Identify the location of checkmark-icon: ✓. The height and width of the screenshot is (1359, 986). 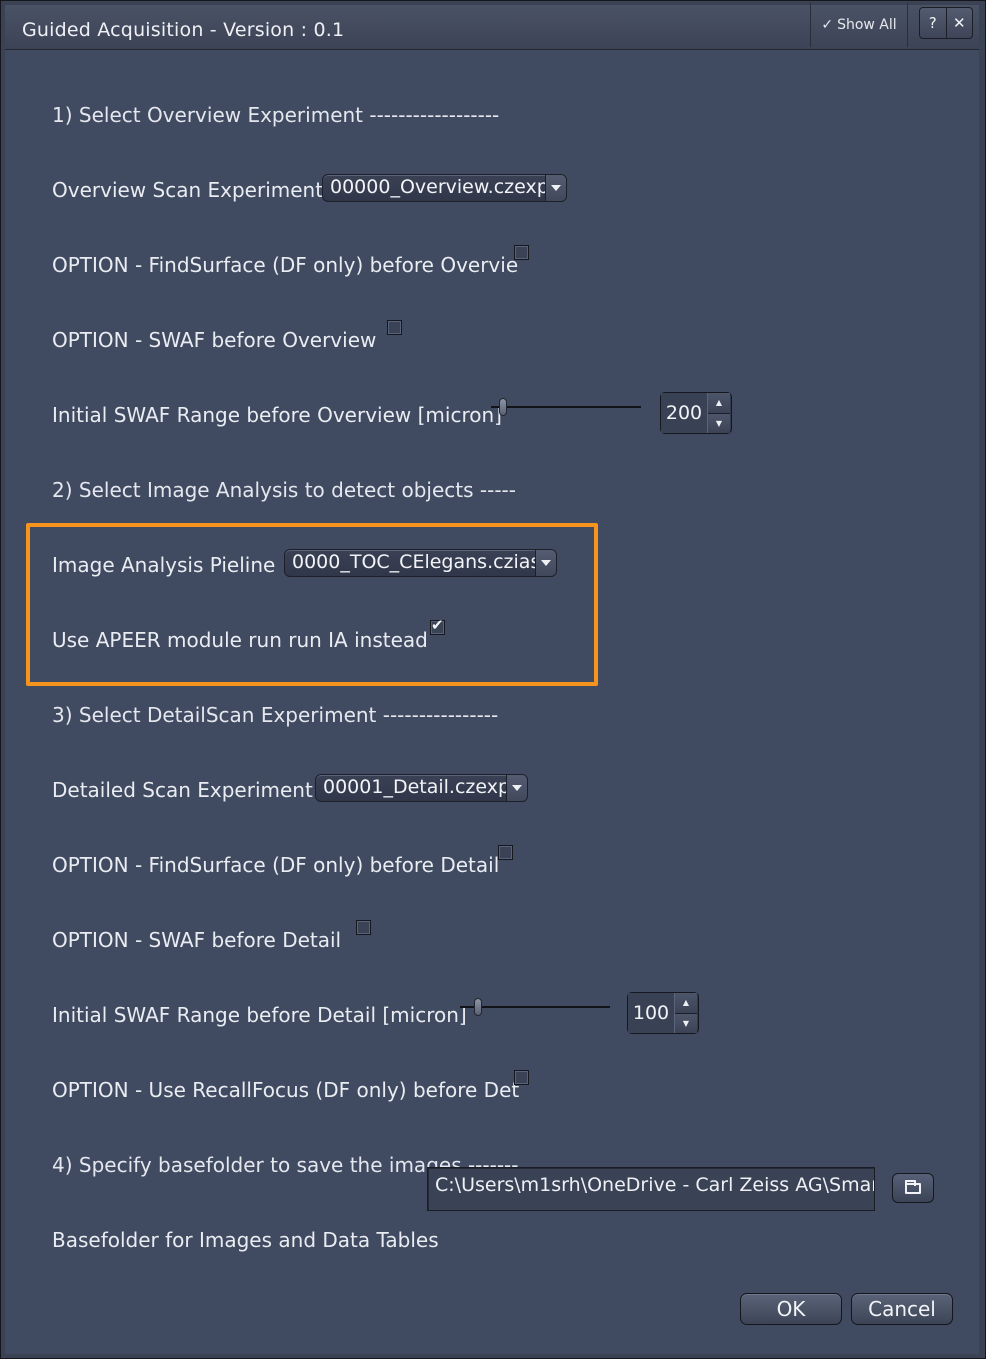
(827, 25).